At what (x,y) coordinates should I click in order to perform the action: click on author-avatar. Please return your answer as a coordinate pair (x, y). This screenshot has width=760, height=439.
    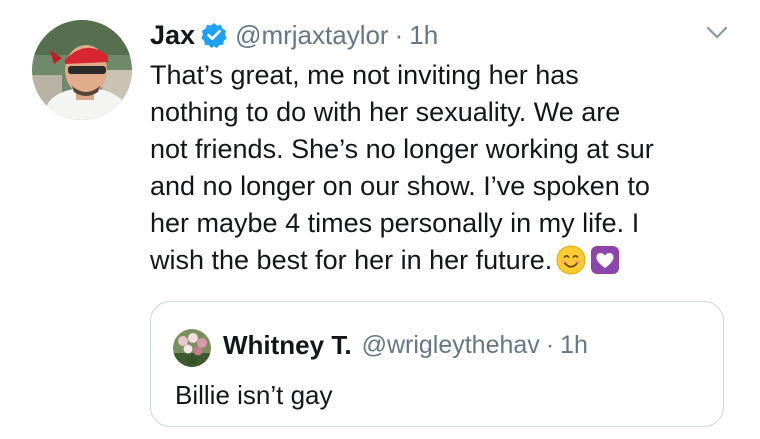
    Looking at the image, I should click on (82, 70).